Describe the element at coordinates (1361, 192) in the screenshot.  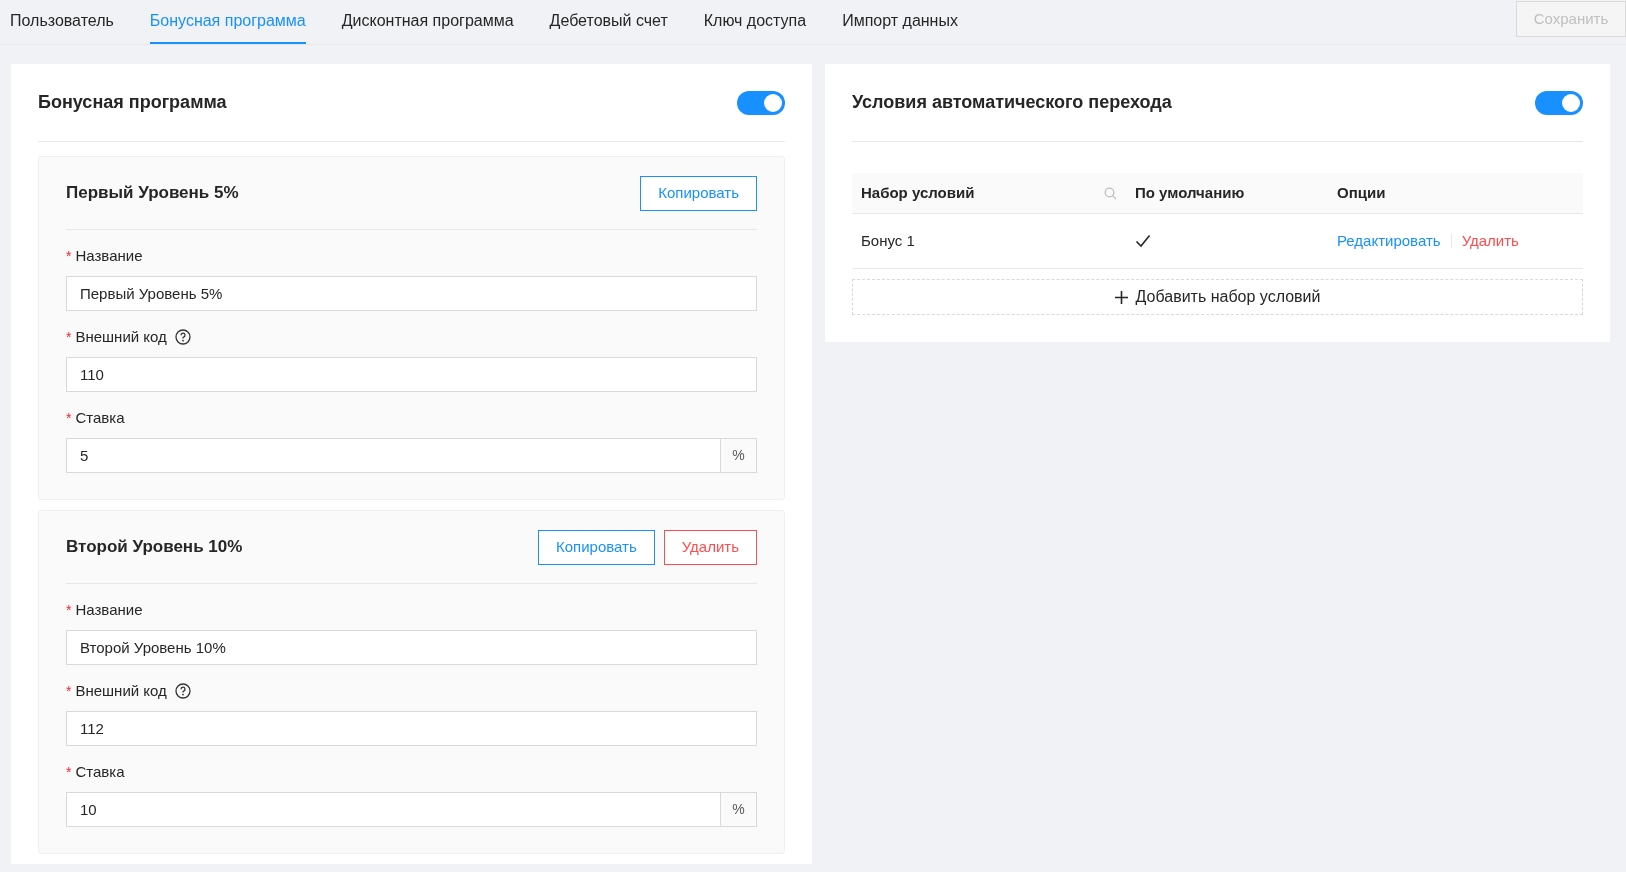
I see `column-label: Опции` at that location.